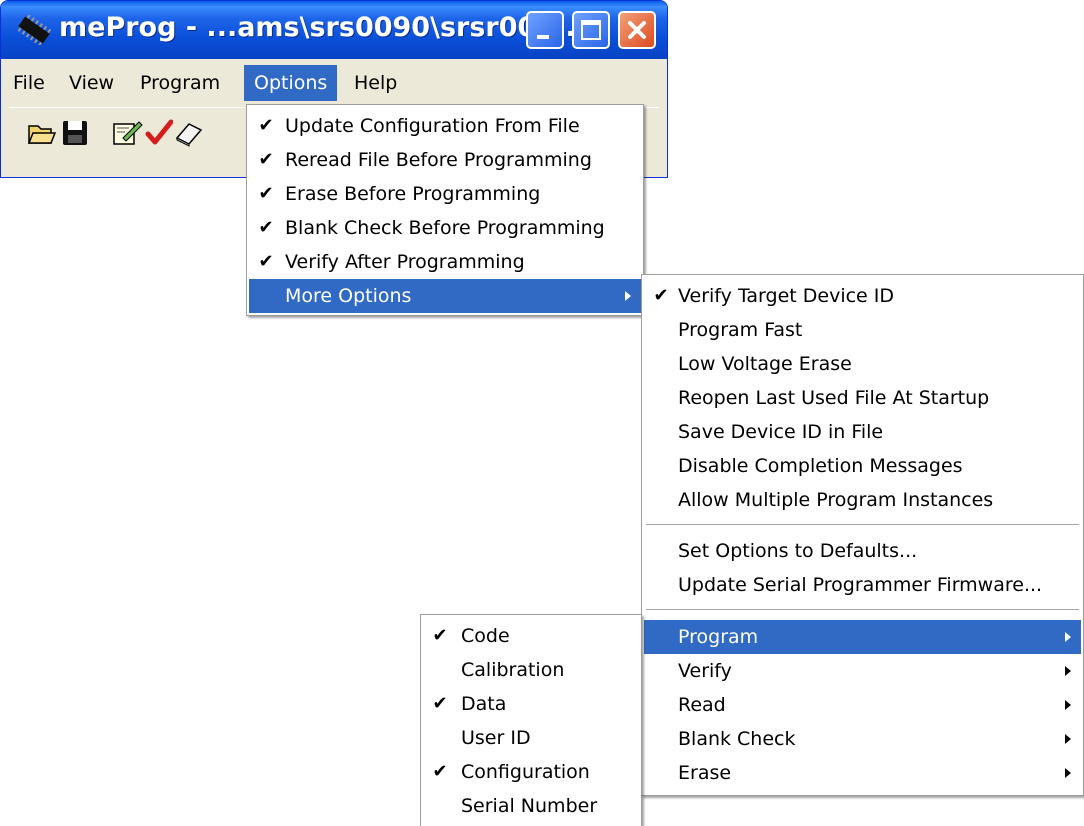  I want to click on chip-icon, so click(34, 30).